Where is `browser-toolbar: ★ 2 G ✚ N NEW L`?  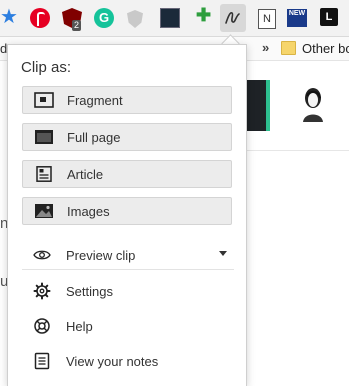 browser-toolbar: ★ 2 G ✚ N NEW L is located at coordinates (174, 18).